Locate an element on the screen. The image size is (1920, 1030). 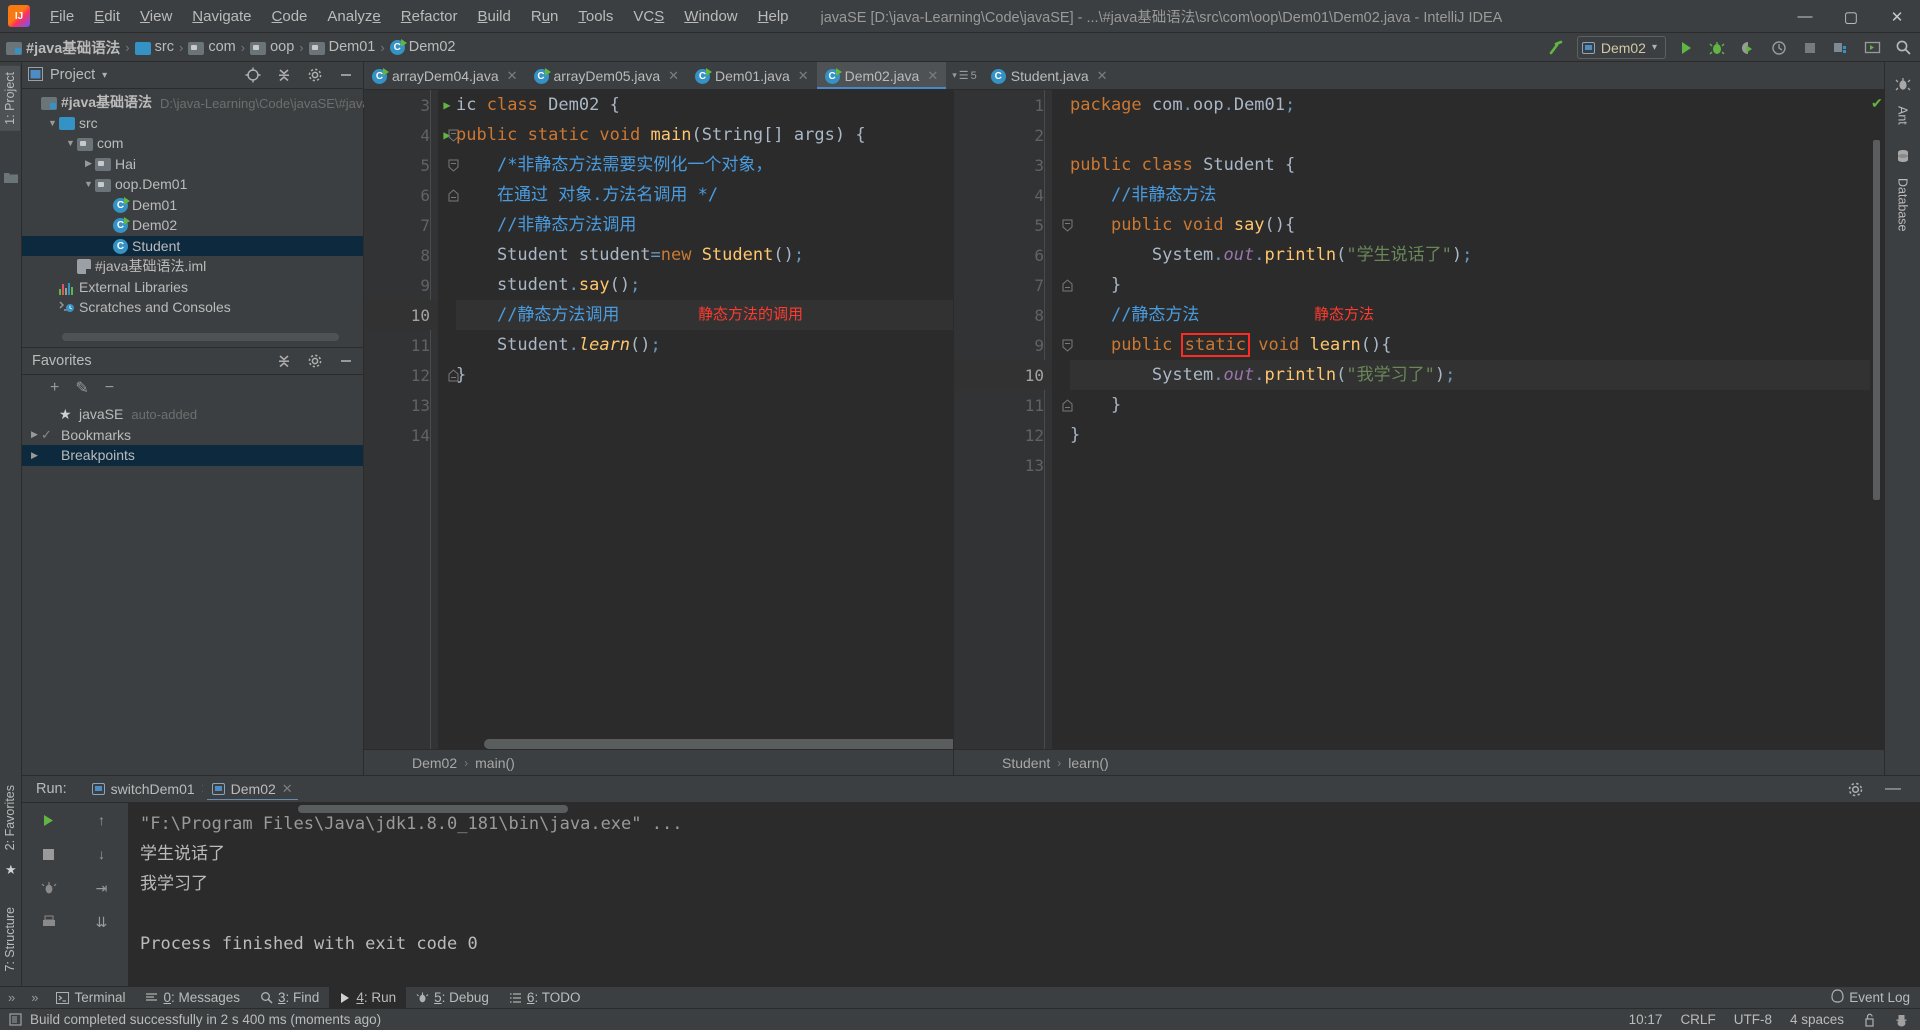
indent-setting: 4 spaces is located at coordinates (1817, 1019).